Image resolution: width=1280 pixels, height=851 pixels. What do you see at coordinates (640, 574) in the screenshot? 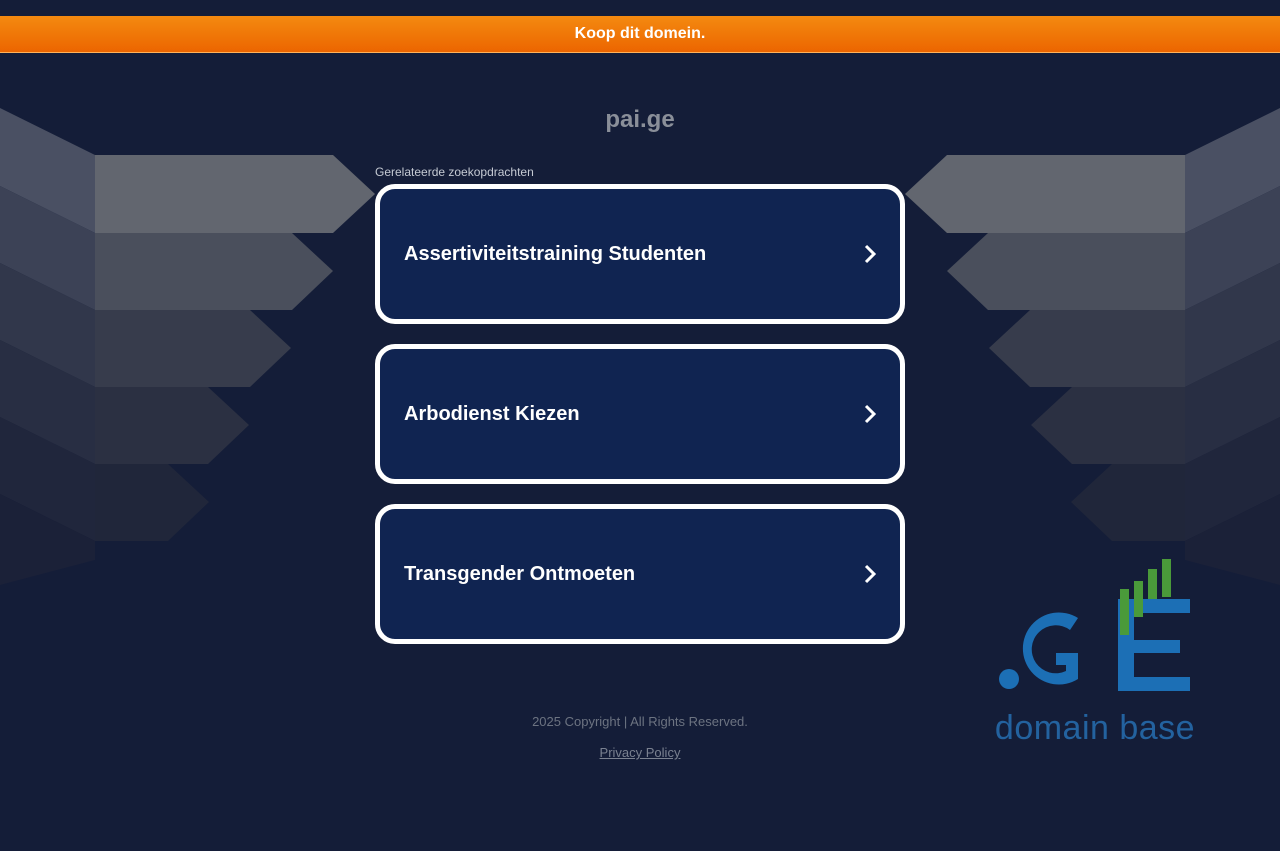
I see `related-search-link-3: Transgender Ontmoeten` at bounding box center [640, 574].